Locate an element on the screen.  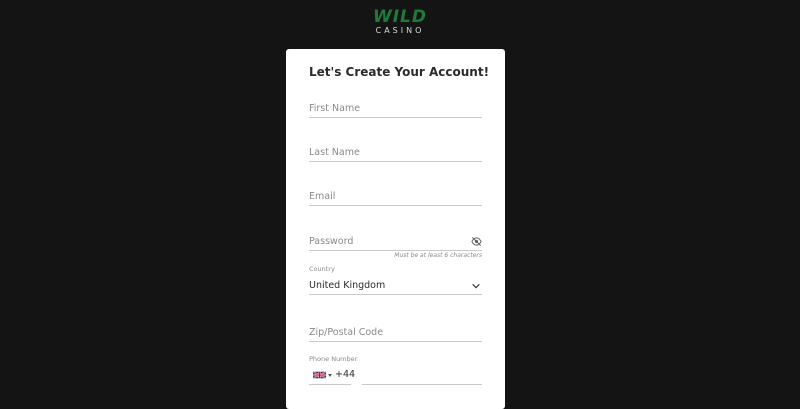
phone-country-code-select: +44 is located at coordinates (332, 376).